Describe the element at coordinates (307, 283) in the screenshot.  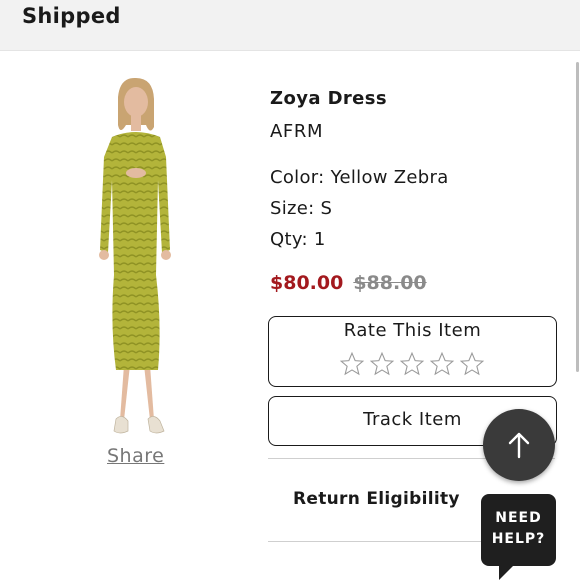
I see `sale-price: $80.00` at that location.